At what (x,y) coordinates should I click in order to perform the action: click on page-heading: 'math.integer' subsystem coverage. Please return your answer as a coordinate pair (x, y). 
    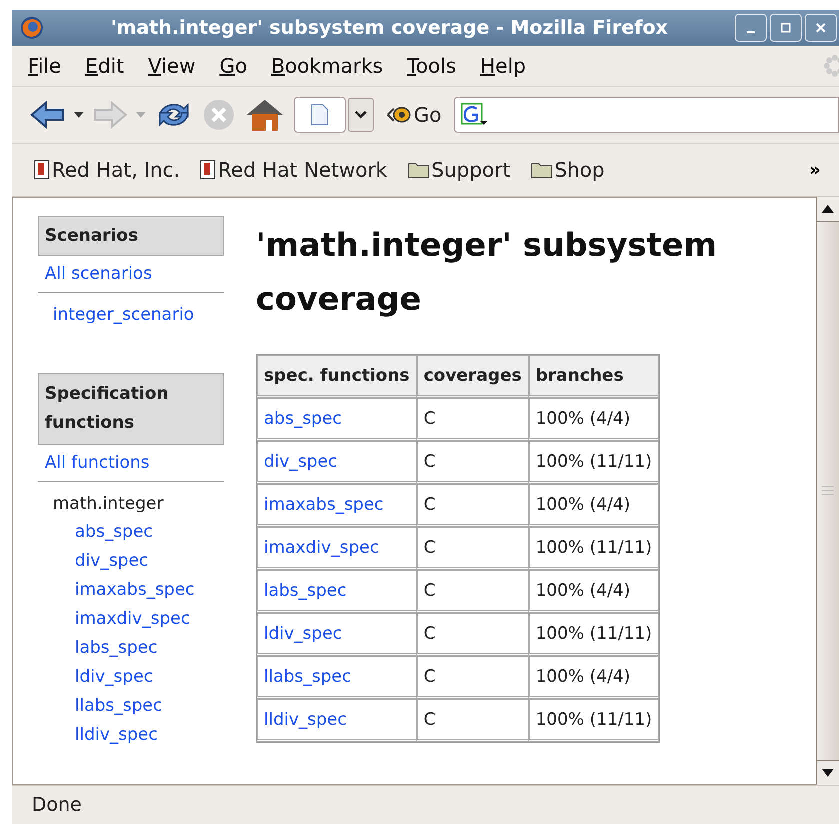
    Looking at the image, I should click on (487, 272).